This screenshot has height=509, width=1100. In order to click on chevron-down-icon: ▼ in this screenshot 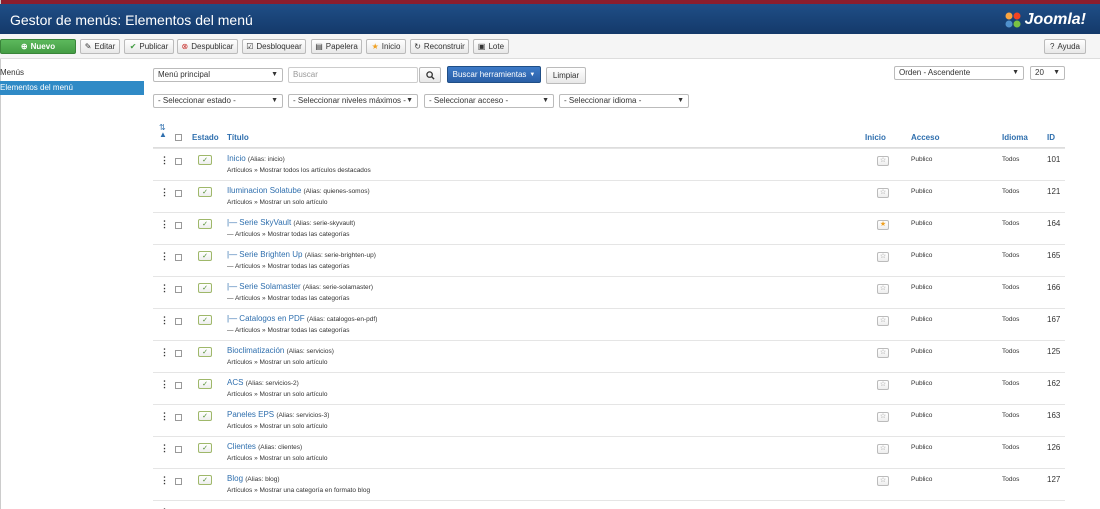, I will do `click(409, 100)`.